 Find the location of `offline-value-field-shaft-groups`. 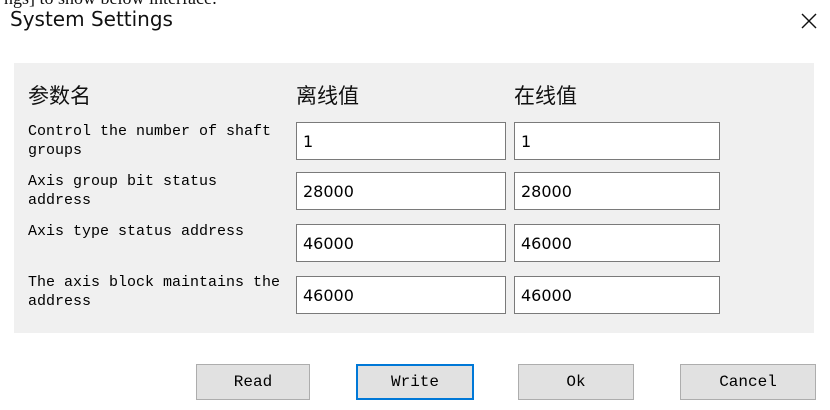

offline-value-field-shaft-groups is located at coordinates (401, 141).